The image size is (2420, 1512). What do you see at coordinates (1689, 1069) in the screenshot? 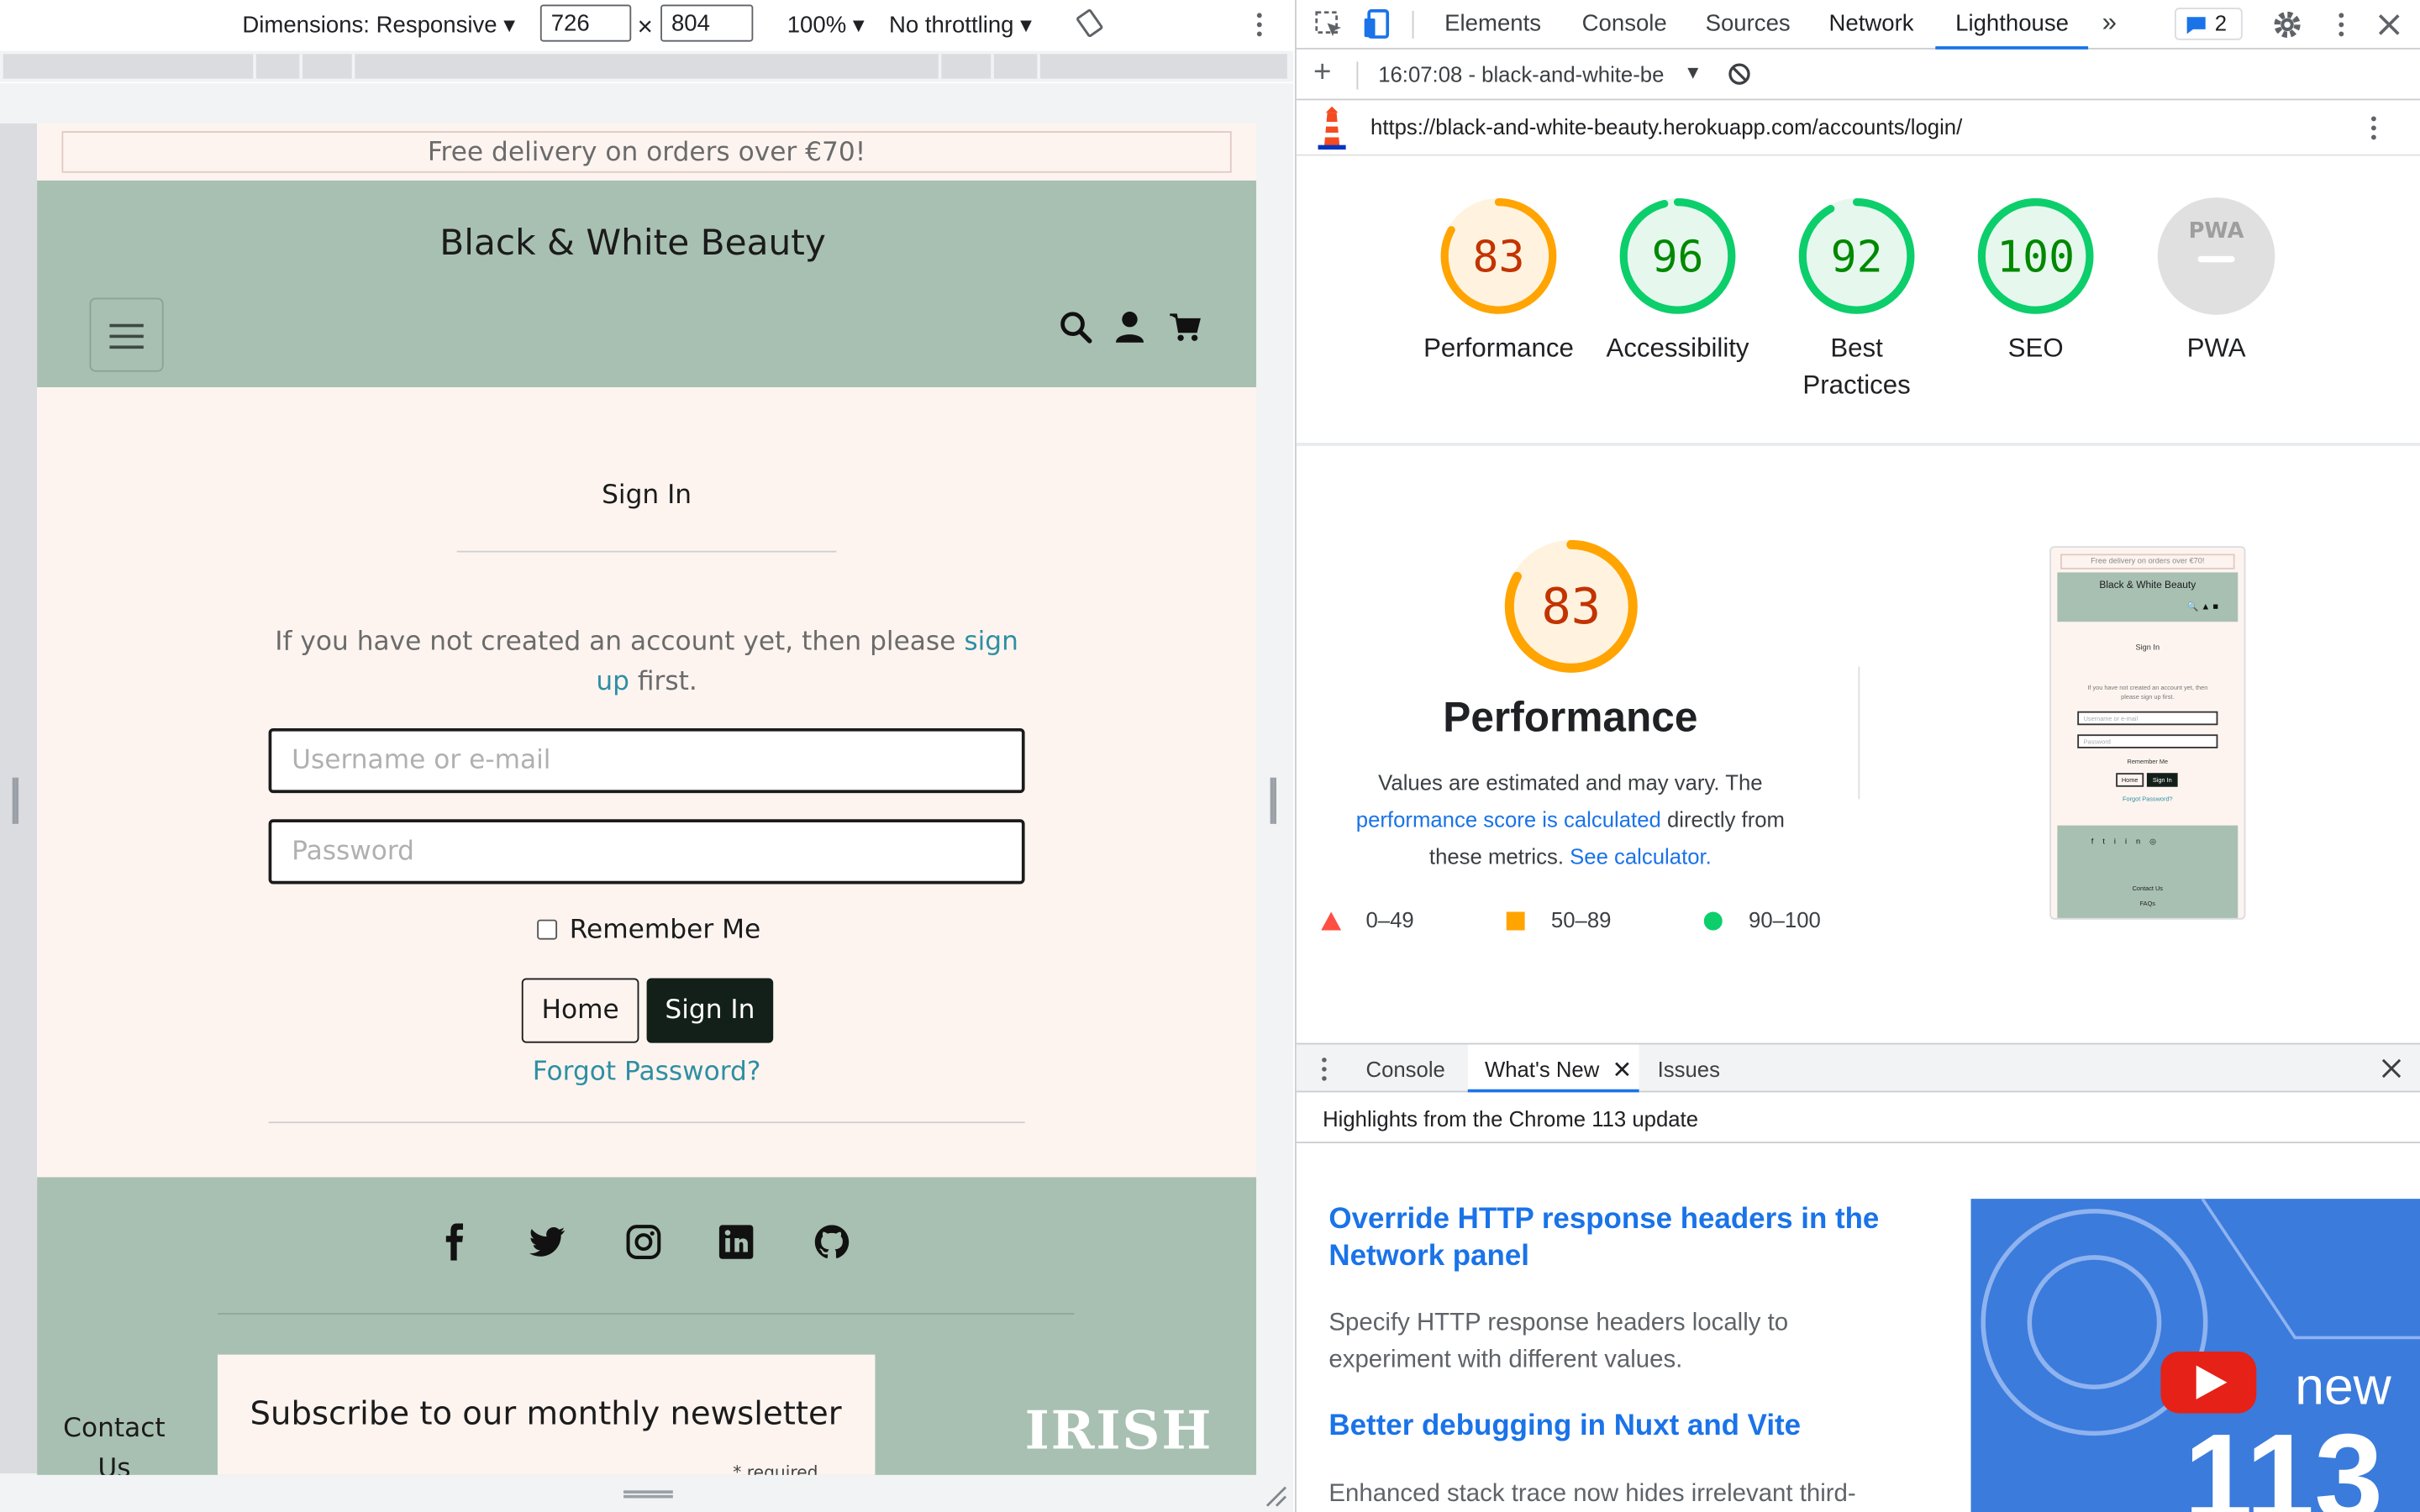
I see `drawer-tab-issues: Issues` at bounding box center [1689, 1069].